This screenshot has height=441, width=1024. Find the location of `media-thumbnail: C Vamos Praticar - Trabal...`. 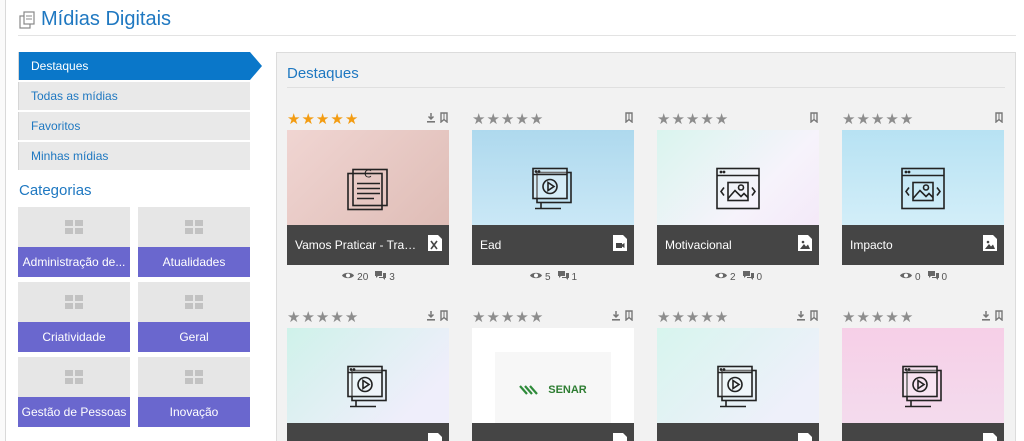

media-thumbnail: C Vamos Praticar - Trabal... is located at coordinates (368, 197).